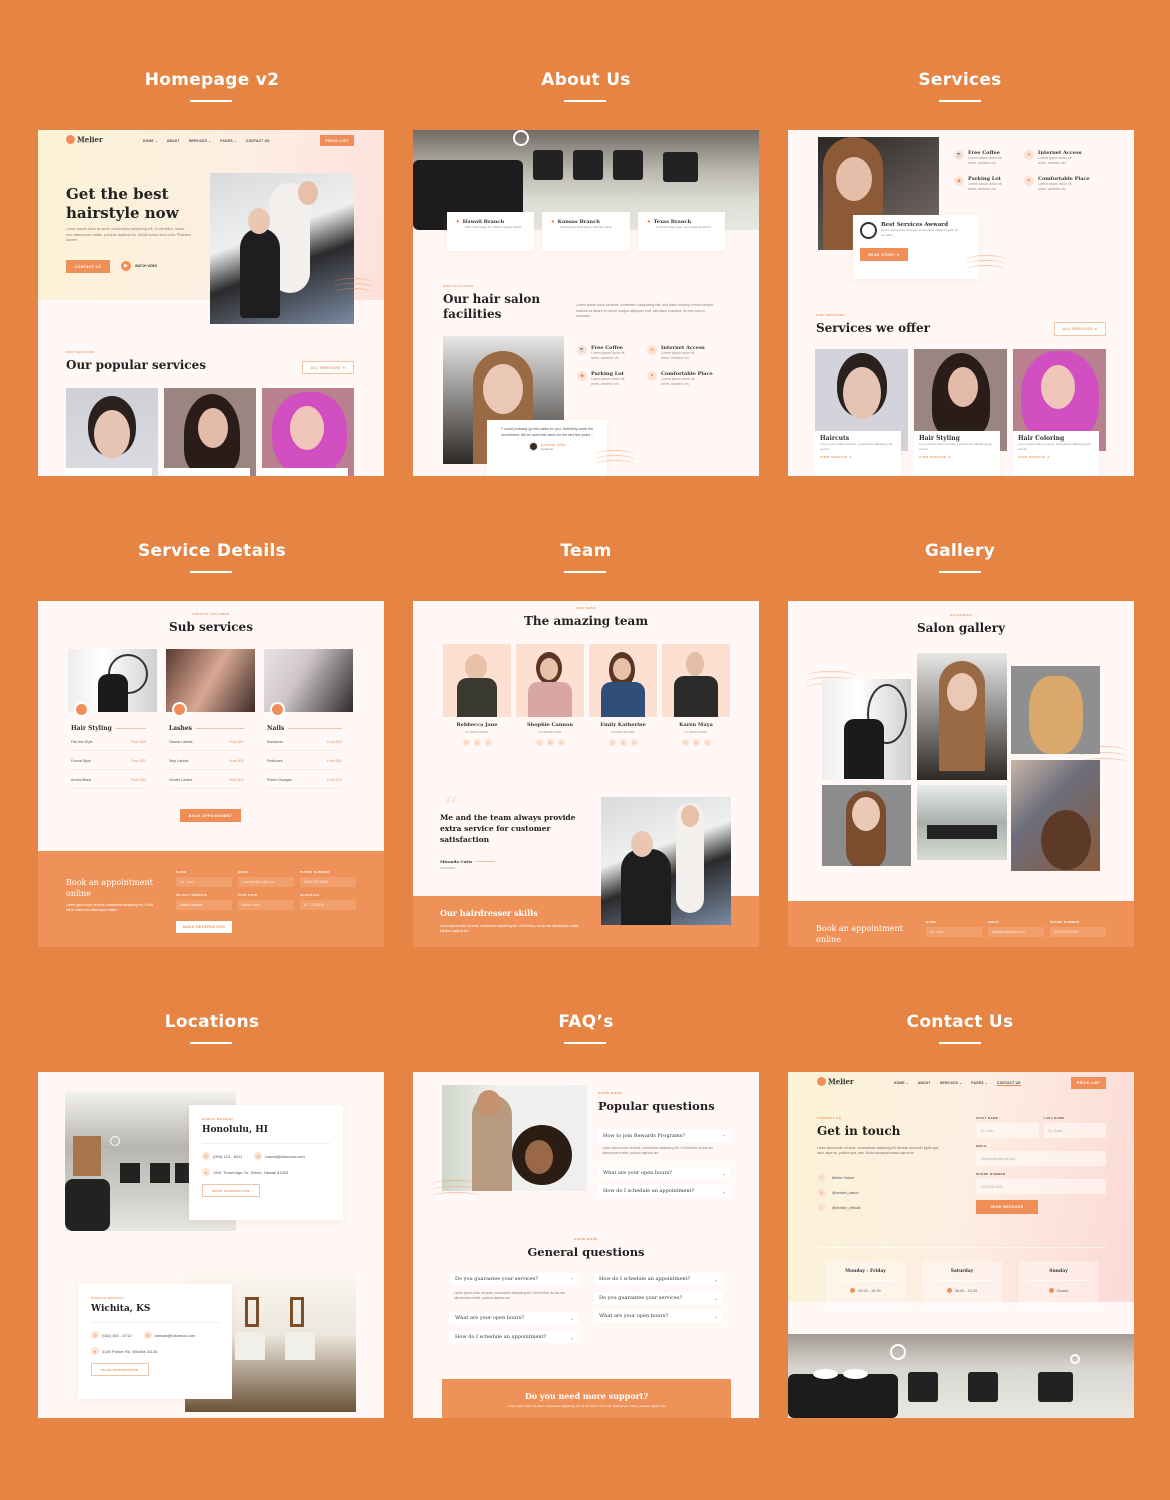  What do you see at coordinates (139, 266) in the screenshot?
I see `watch-video-button: ▶ WATCH VIDEO` at bounding box center [139, 266].